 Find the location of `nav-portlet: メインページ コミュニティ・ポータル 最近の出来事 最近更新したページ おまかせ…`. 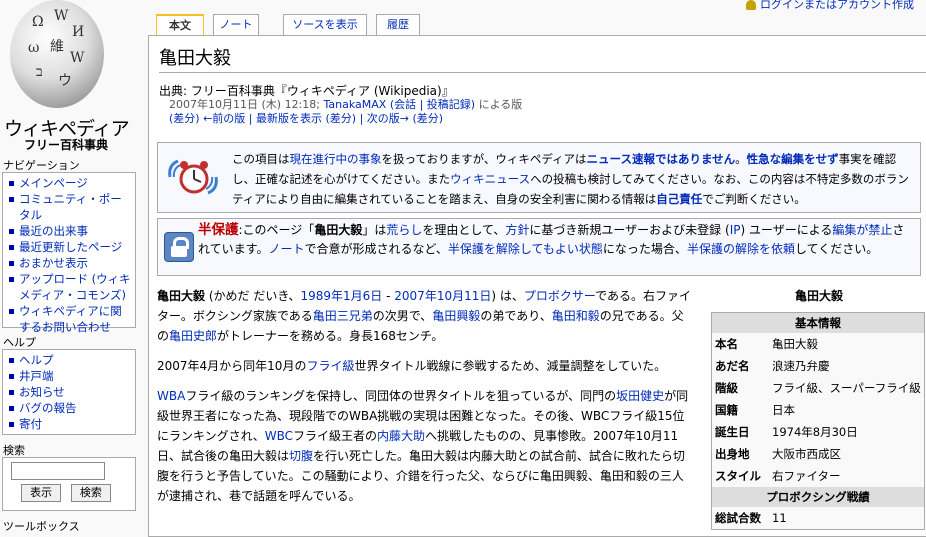

nav-portlet: メインページ コミュニティ・ポータル 最近の出来事 最近更新したページ おまかせ… is located at coordinates (69, 253).